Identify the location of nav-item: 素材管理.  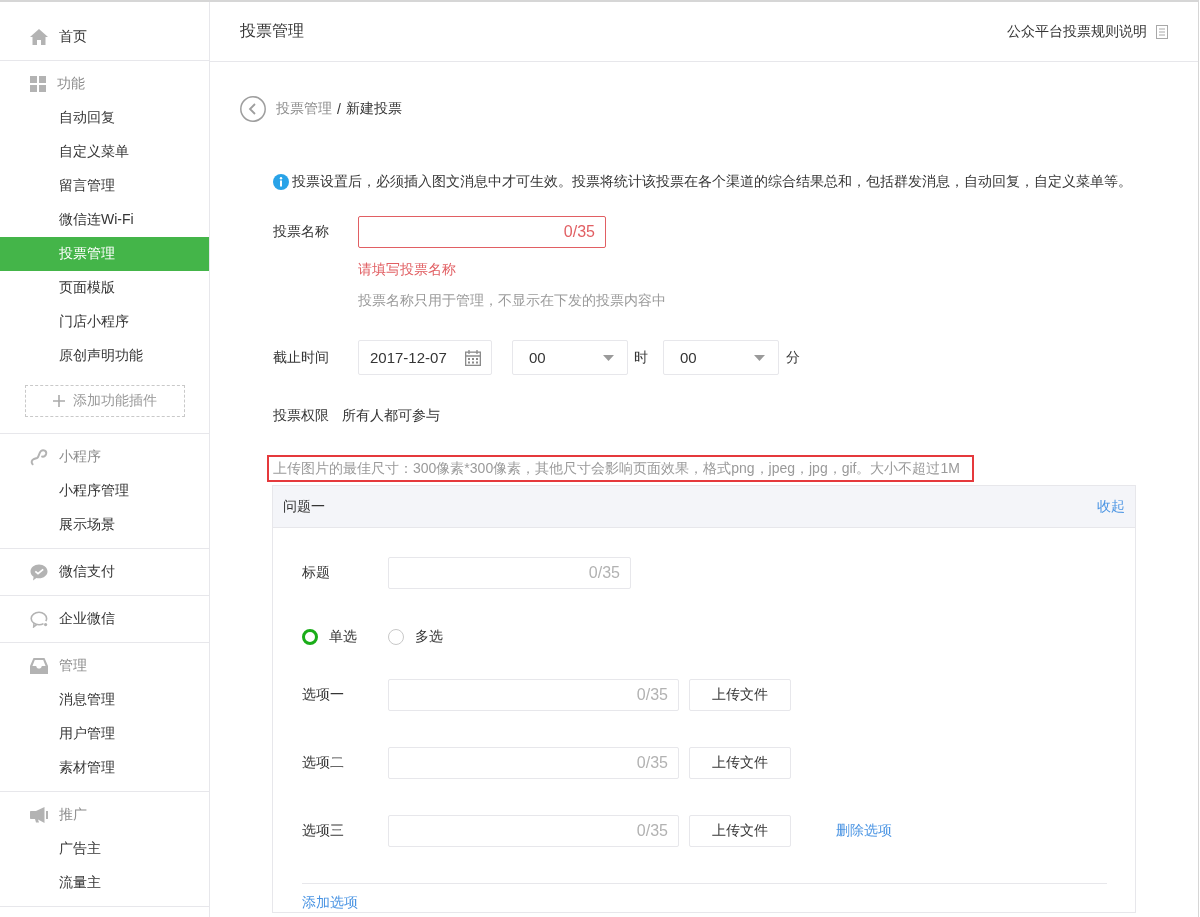
(104, 768).